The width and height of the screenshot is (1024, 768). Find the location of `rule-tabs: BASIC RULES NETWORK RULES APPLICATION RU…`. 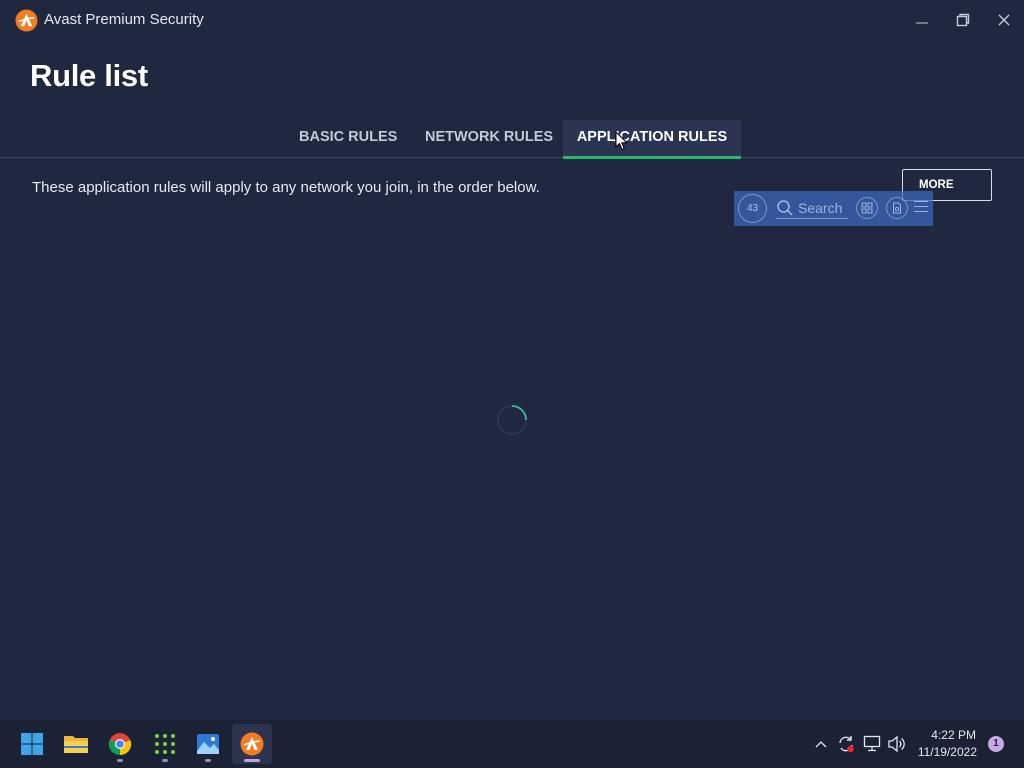

rule-tabs: BASIC RULES NETWORK RULES APPLICATION RU… is located at coordinates (512, 139).